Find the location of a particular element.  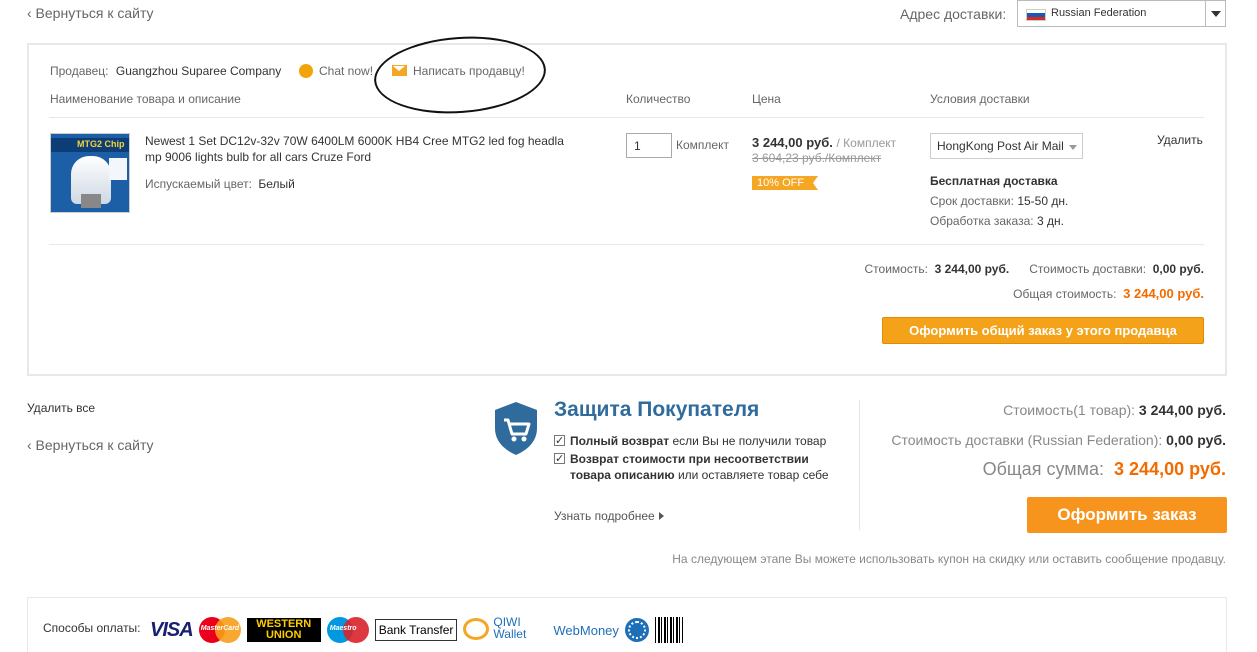

buyer-protection-title: Защита Покупателя is located at coordinates (657, 409).